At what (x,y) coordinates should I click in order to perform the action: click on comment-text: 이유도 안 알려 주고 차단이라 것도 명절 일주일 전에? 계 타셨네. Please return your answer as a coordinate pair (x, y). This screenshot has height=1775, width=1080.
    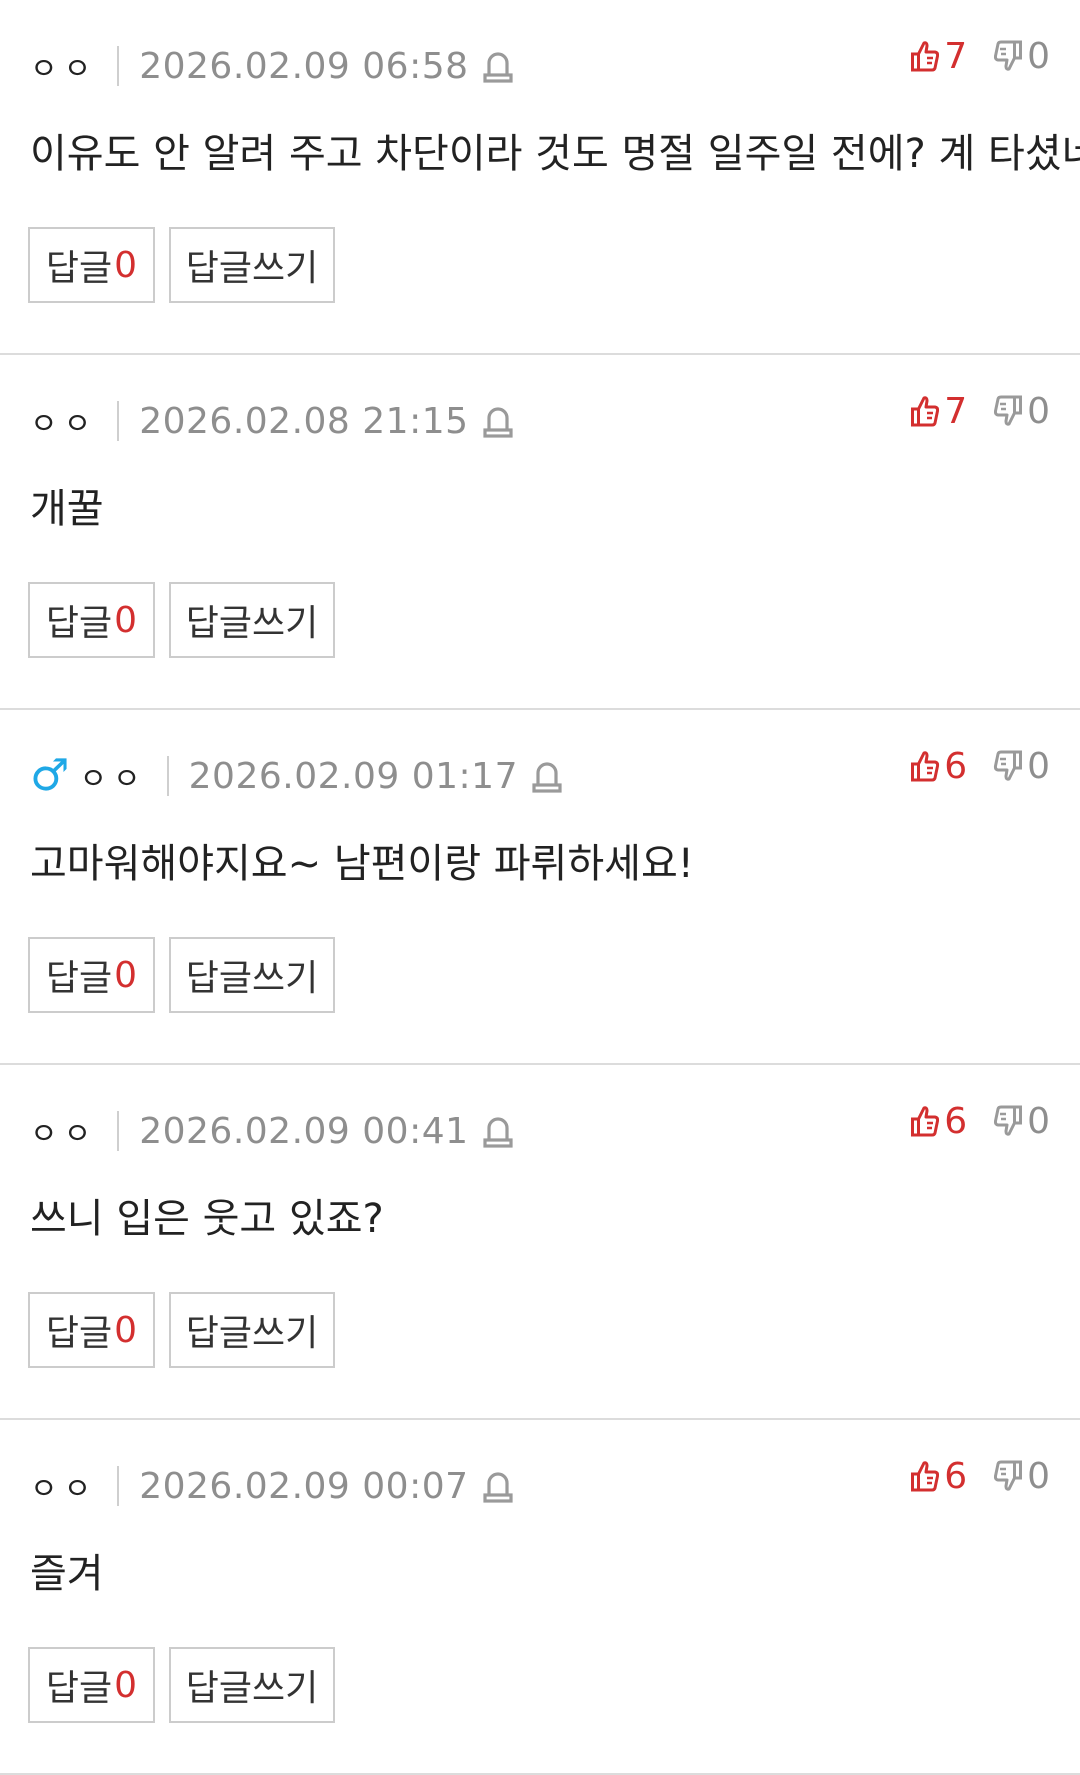
    Looking at the image, I should click on (555, 153).